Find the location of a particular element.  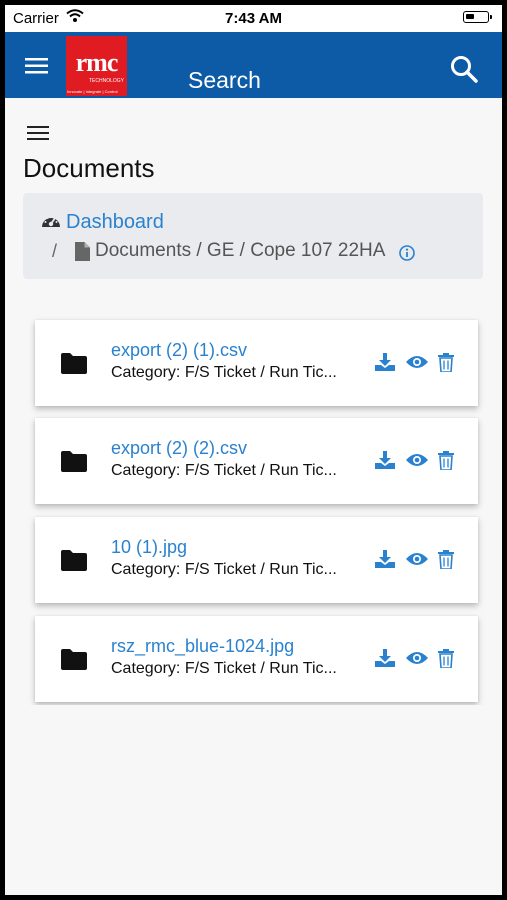

battery-icon is located at coordinates (477, 17).